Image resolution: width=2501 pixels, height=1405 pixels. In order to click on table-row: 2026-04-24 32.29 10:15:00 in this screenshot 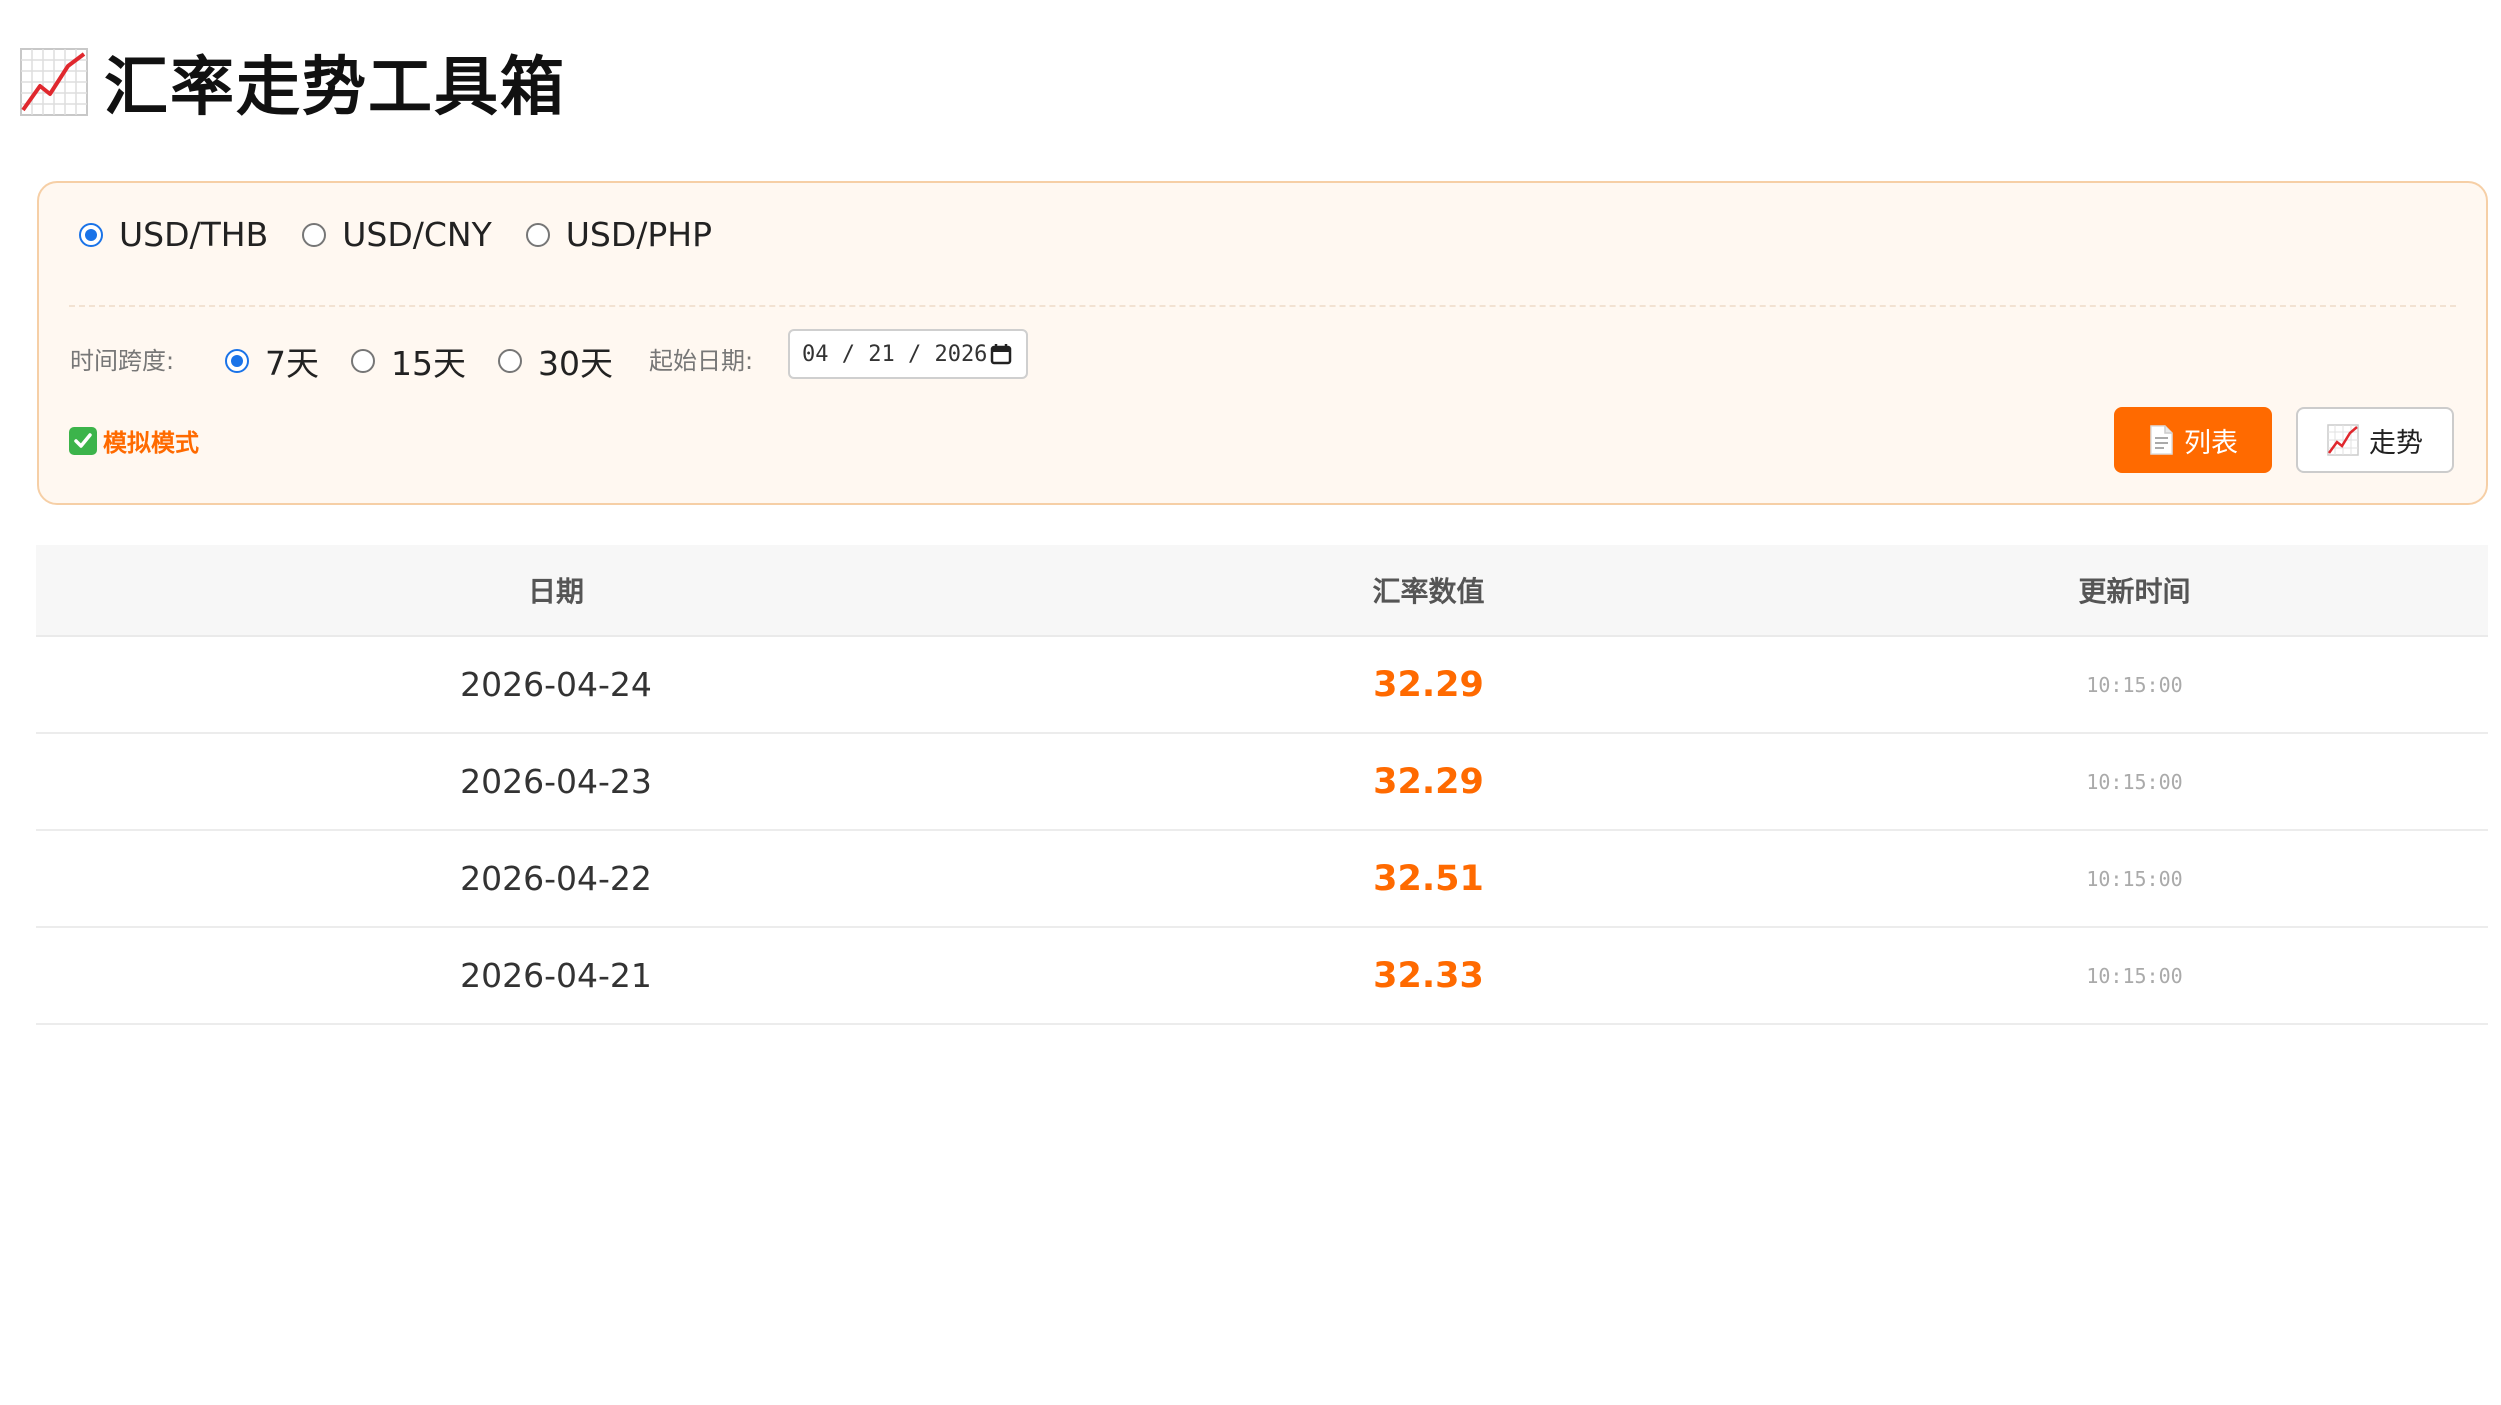, I will do `click(1262, 685)`.